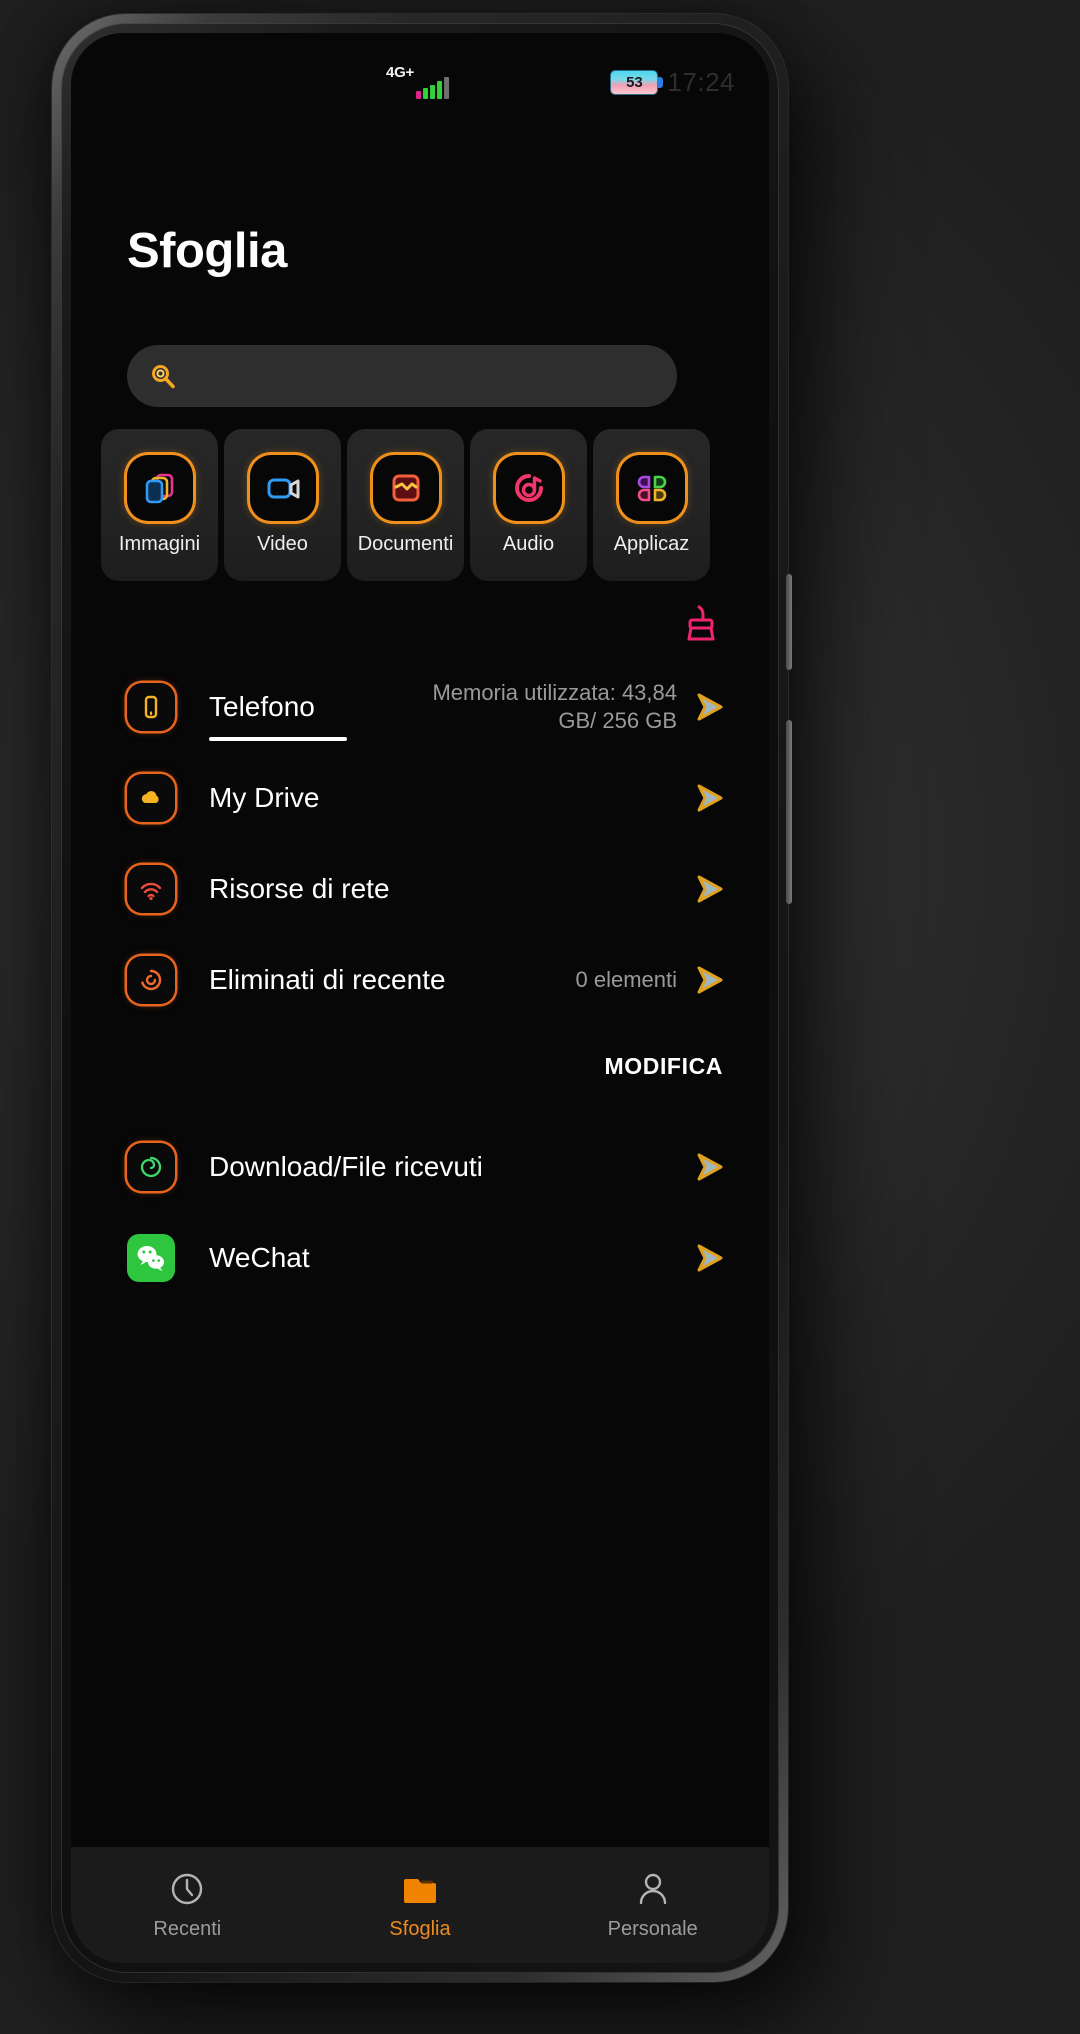 The image size is (1080, 2034). Describe the element at coordinates (259, 1257) in the screenshot. I see `list-item-label: WeChat` at that location.